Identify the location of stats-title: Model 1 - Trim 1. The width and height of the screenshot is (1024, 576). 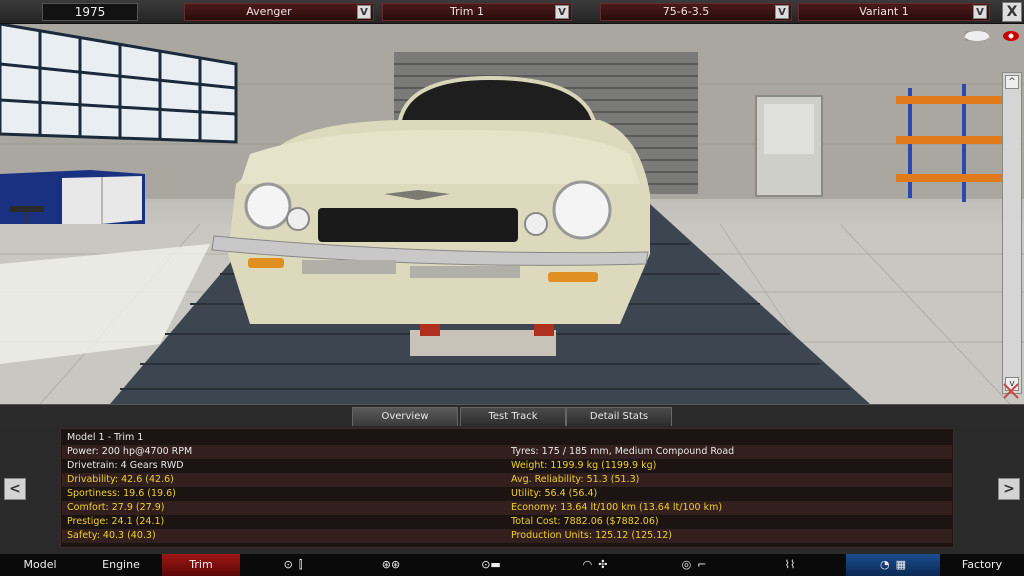
(105, 437).